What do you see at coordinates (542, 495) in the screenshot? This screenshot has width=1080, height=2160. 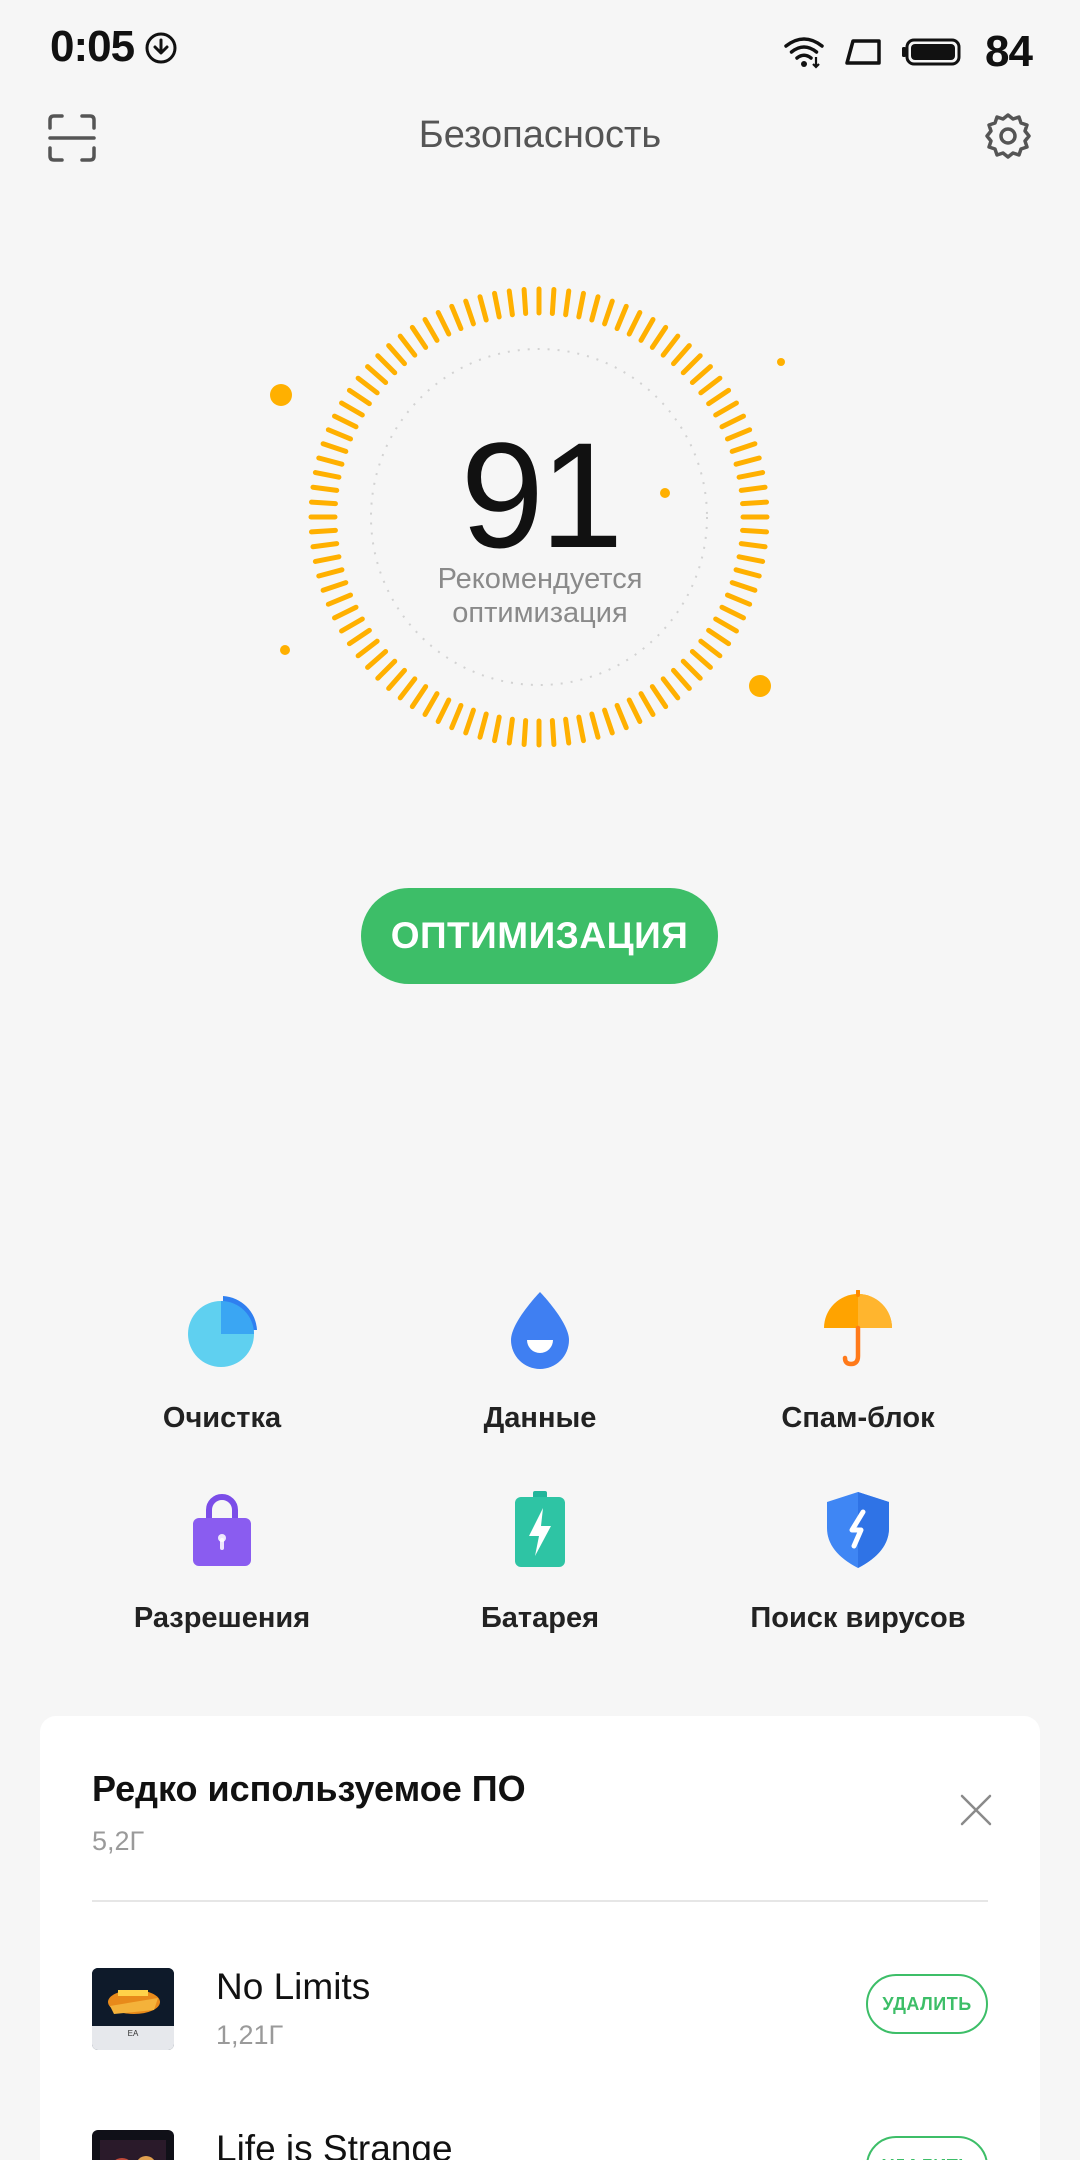 I see `security-score: 91` at bounding box center [542, 495].